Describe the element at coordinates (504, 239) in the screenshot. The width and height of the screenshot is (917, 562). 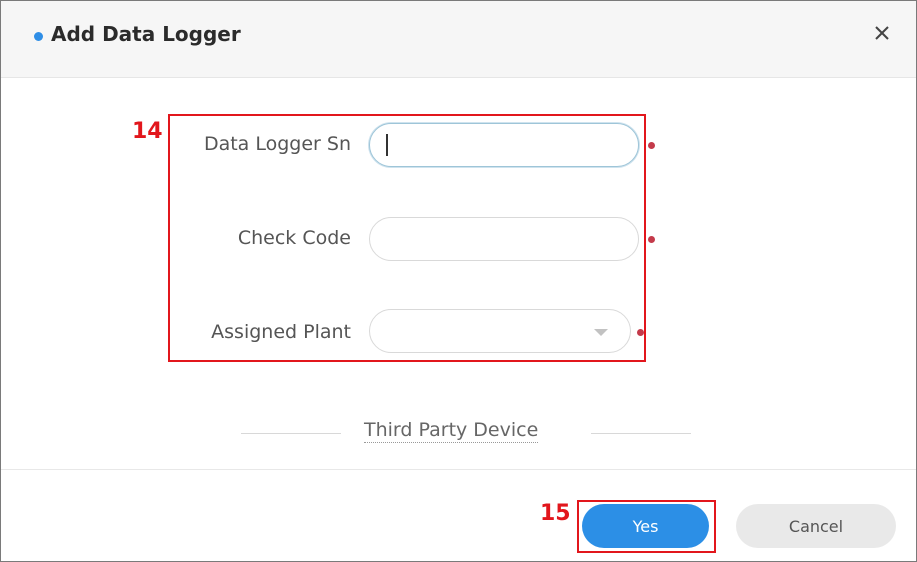
I see `check-code-input` at that location.